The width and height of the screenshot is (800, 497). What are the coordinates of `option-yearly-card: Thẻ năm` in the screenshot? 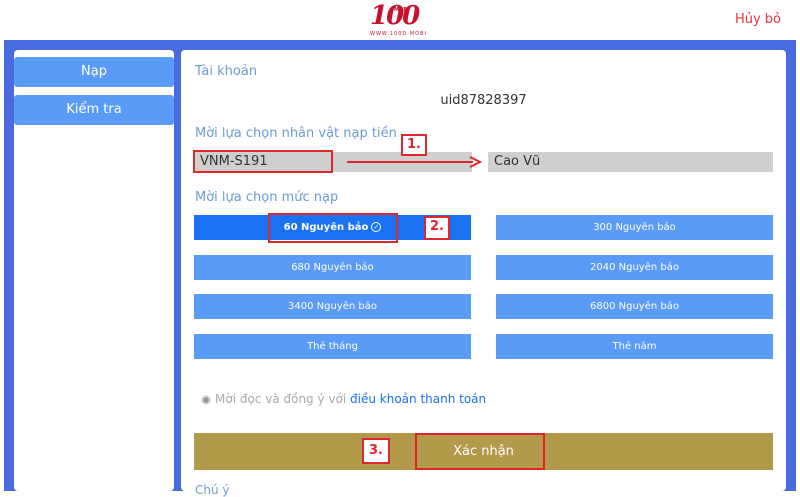 It's located at (634, 346).